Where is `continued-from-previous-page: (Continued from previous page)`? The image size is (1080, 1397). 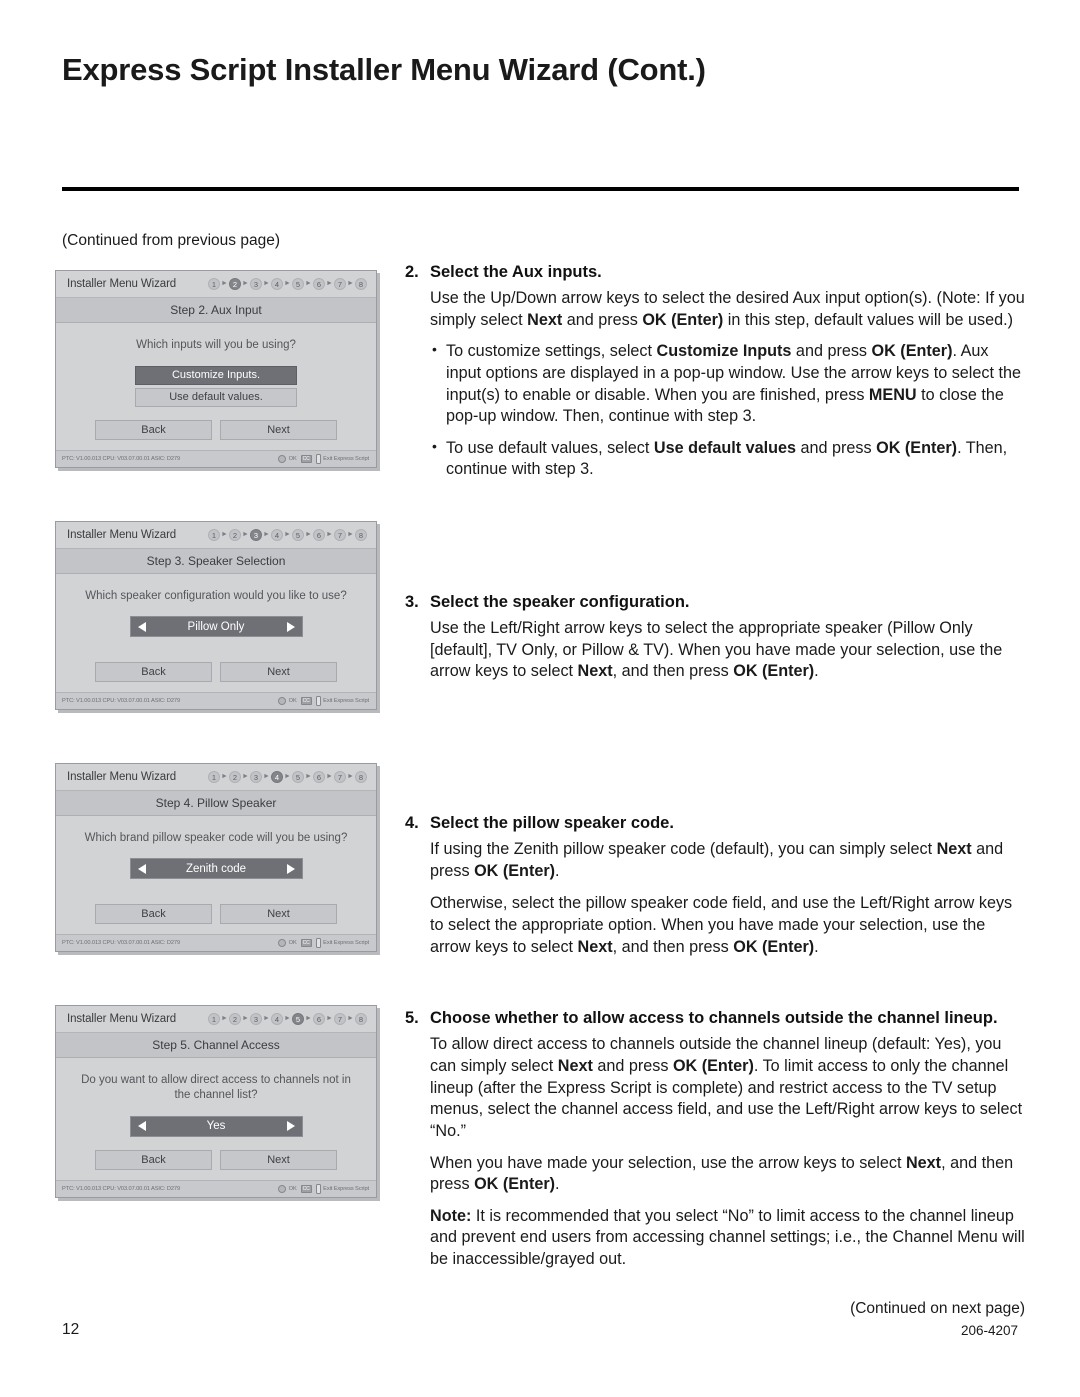
continued-from-previous-page: (Continued from previous page) is located at coordinates (171, 240).